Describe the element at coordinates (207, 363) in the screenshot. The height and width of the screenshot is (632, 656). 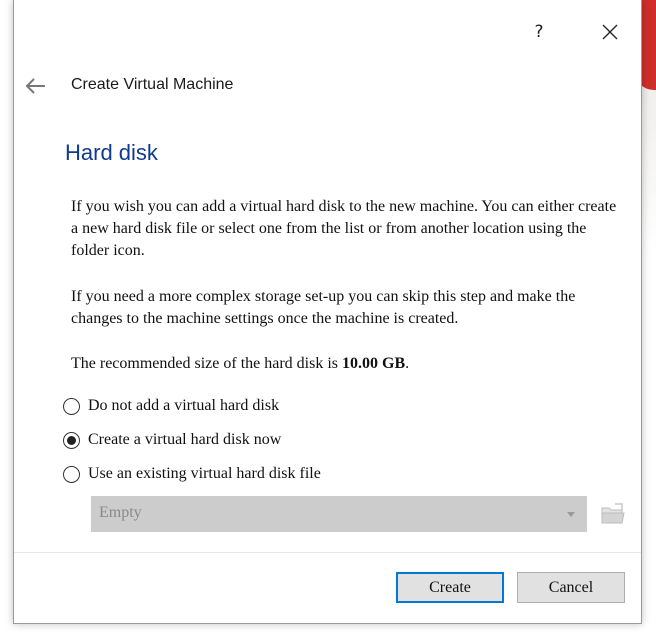
I see `recommended-size-prefix: The recommended size of the hard disk is` at that location.